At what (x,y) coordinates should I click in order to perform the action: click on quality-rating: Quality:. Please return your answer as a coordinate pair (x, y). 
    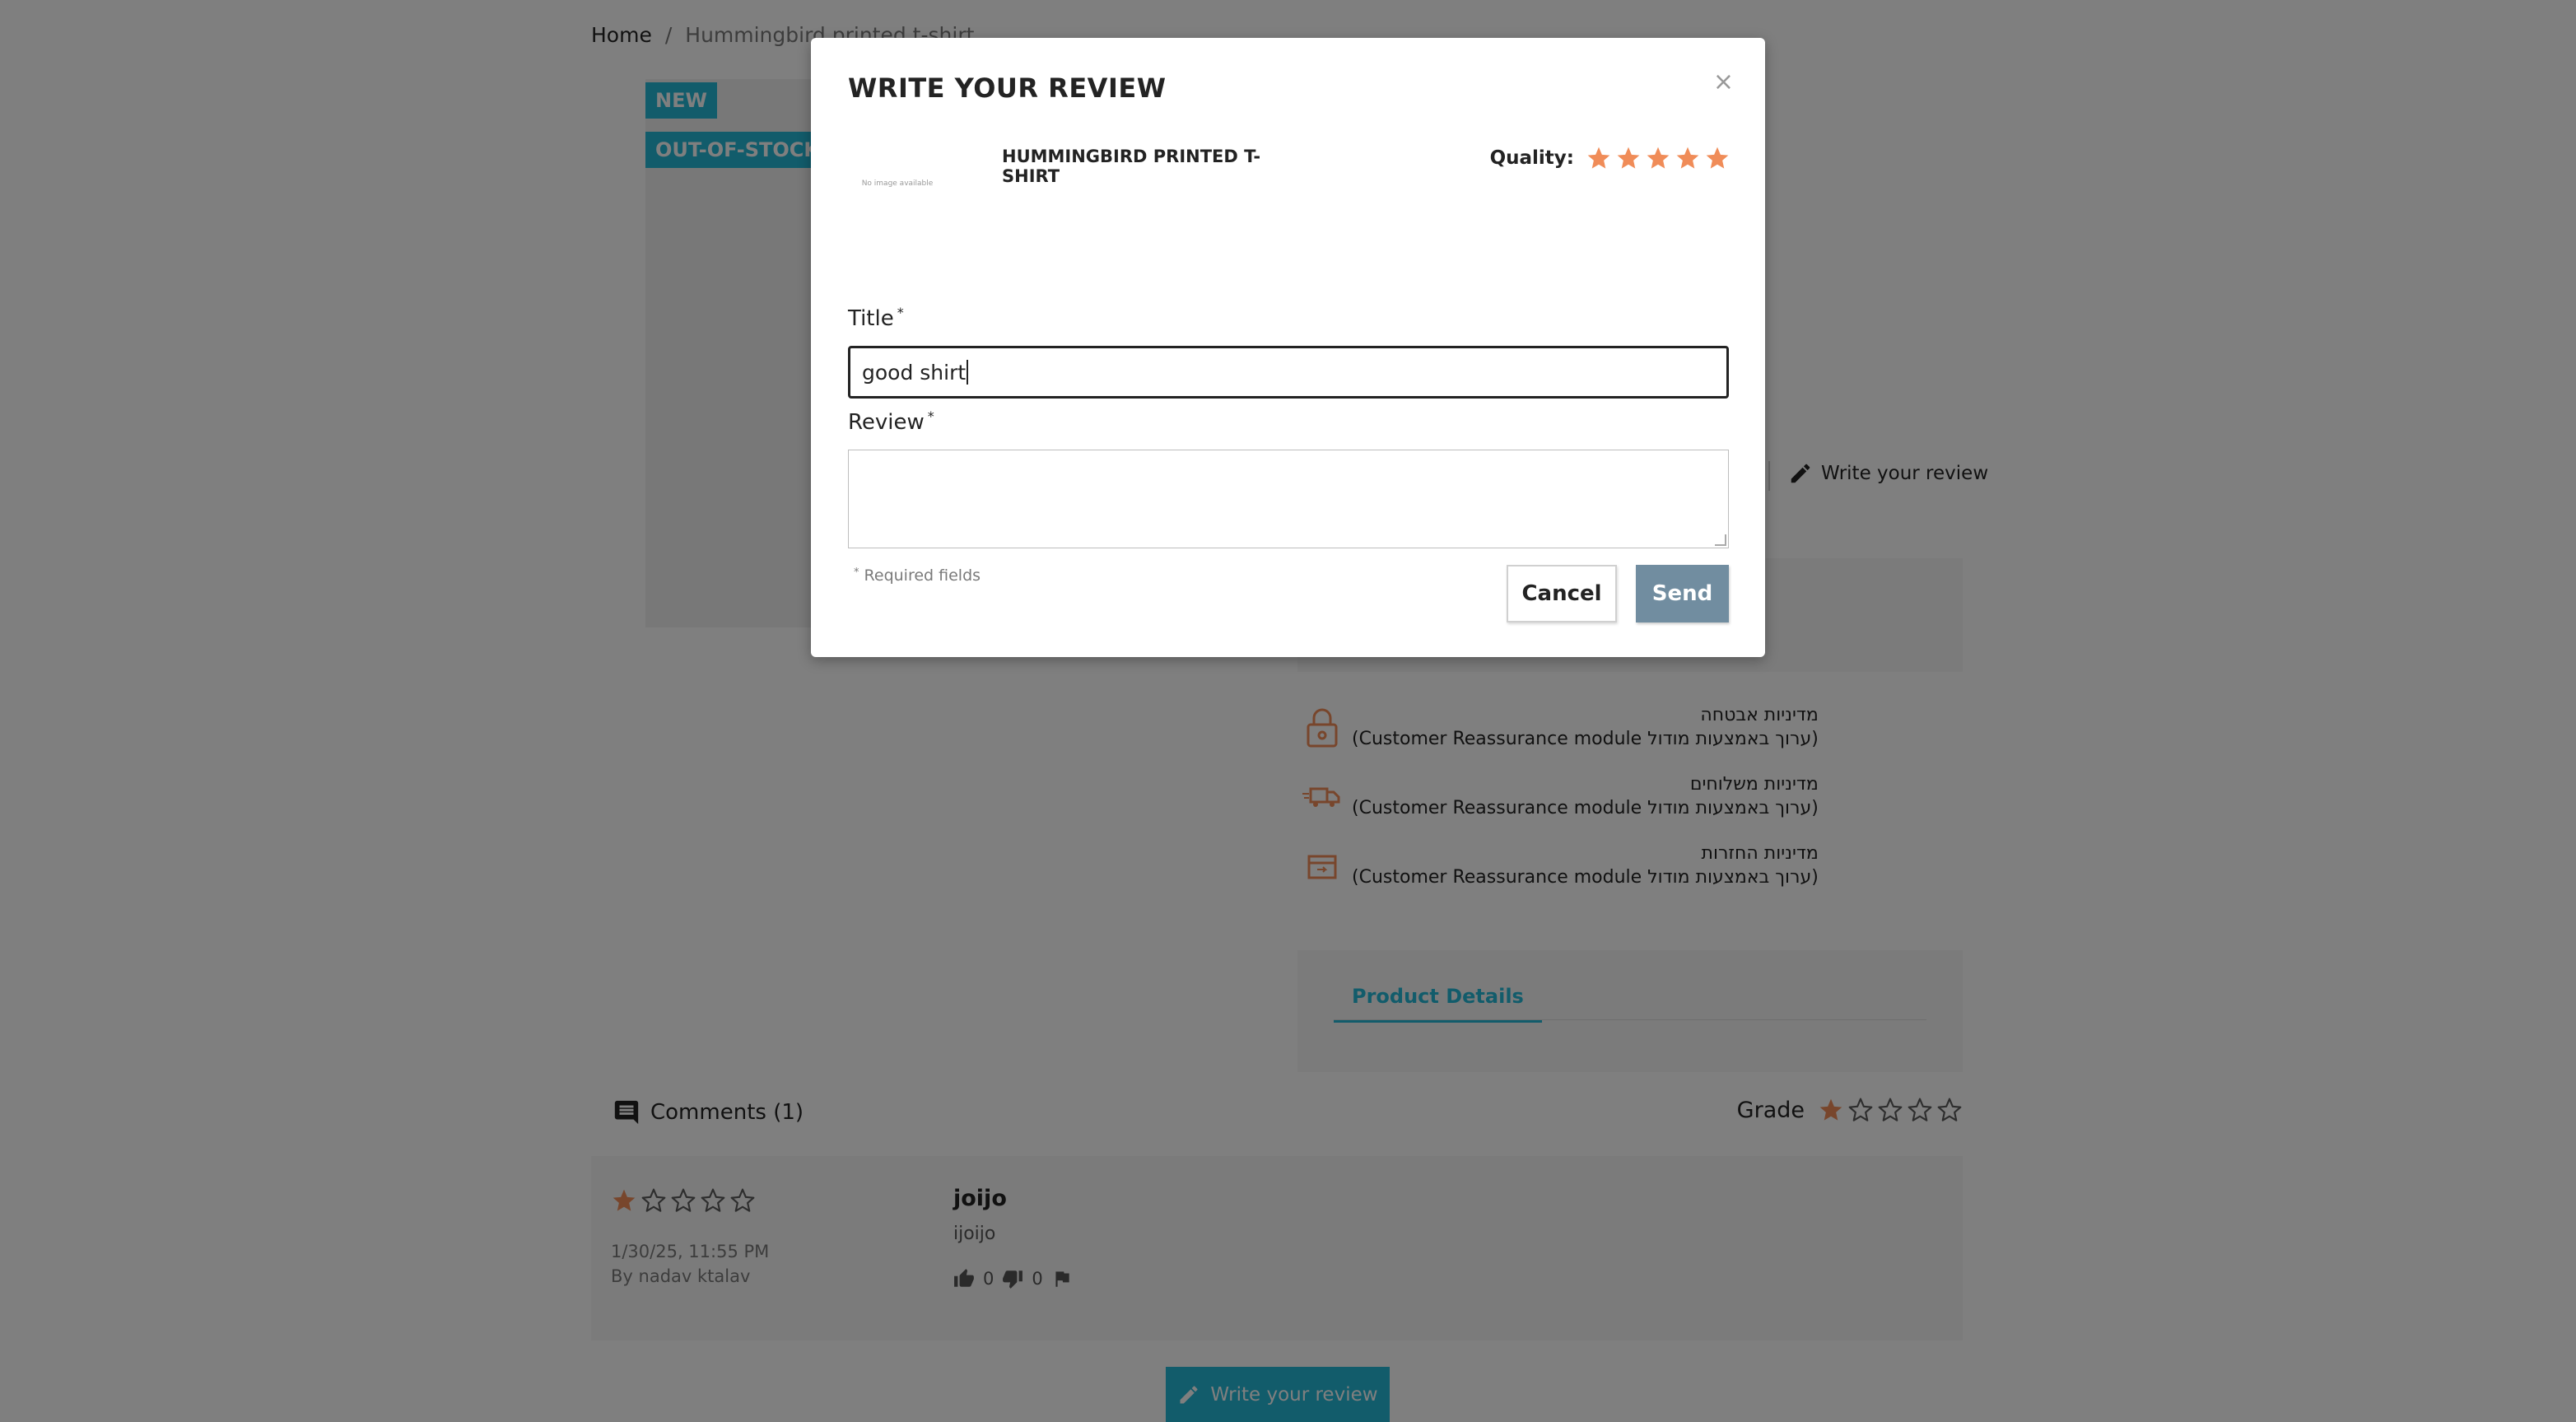
    Looking at the image, I should click on (1610, 158).